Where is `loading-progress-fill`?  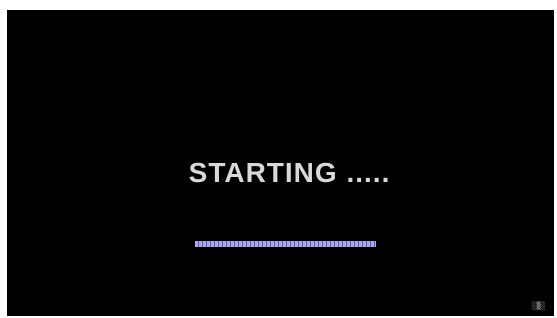 loading-progress-fill is located at coordinates (285, 244).